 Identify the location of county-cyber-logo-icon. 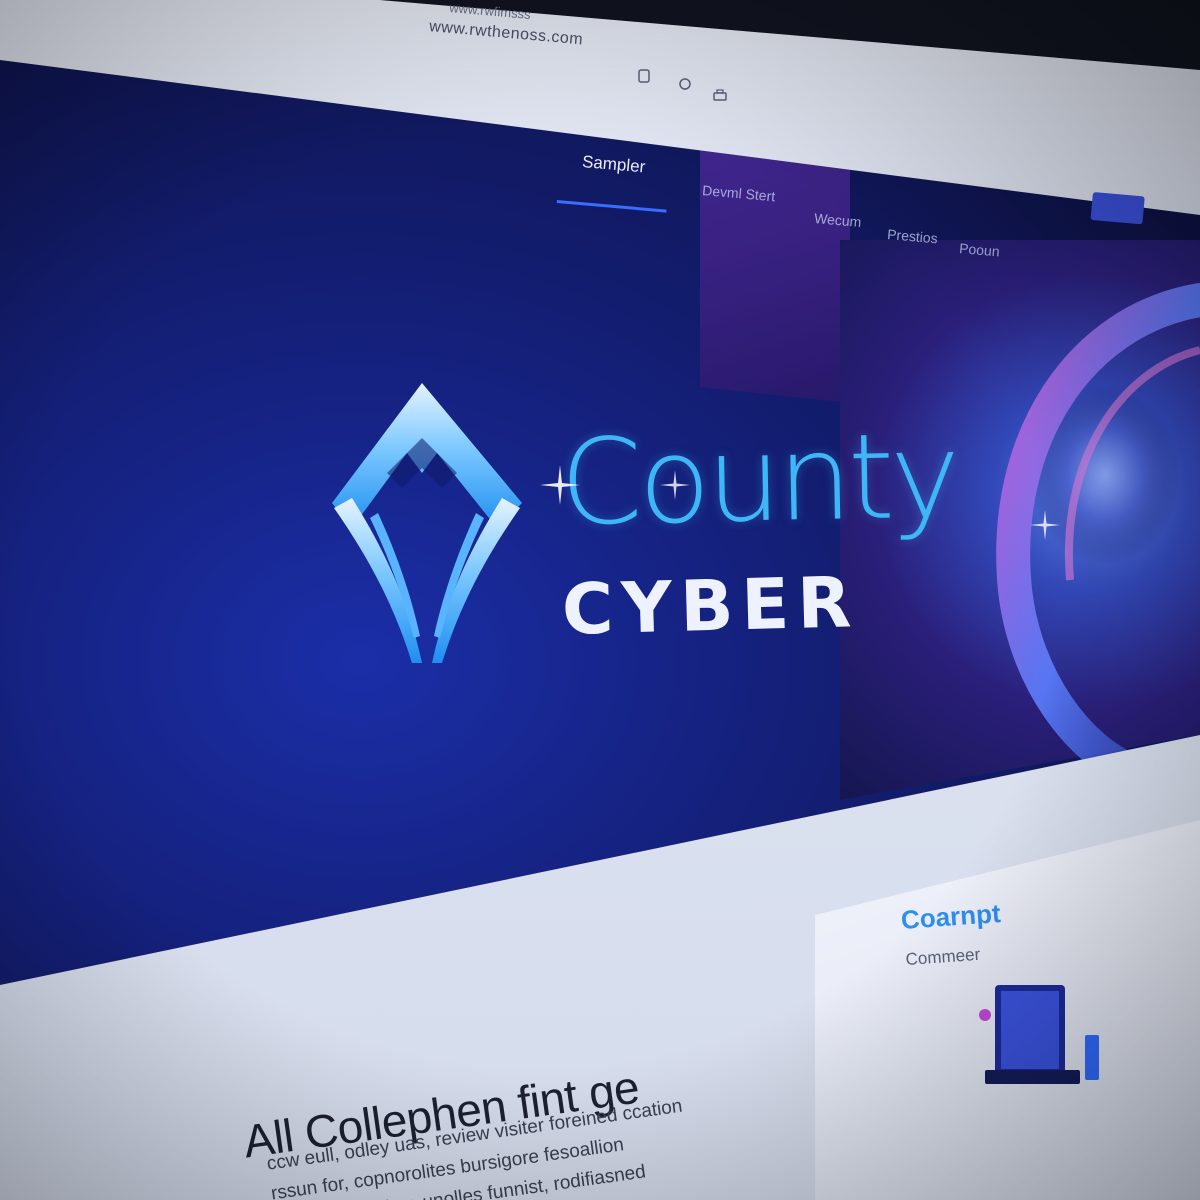
(427, 523).